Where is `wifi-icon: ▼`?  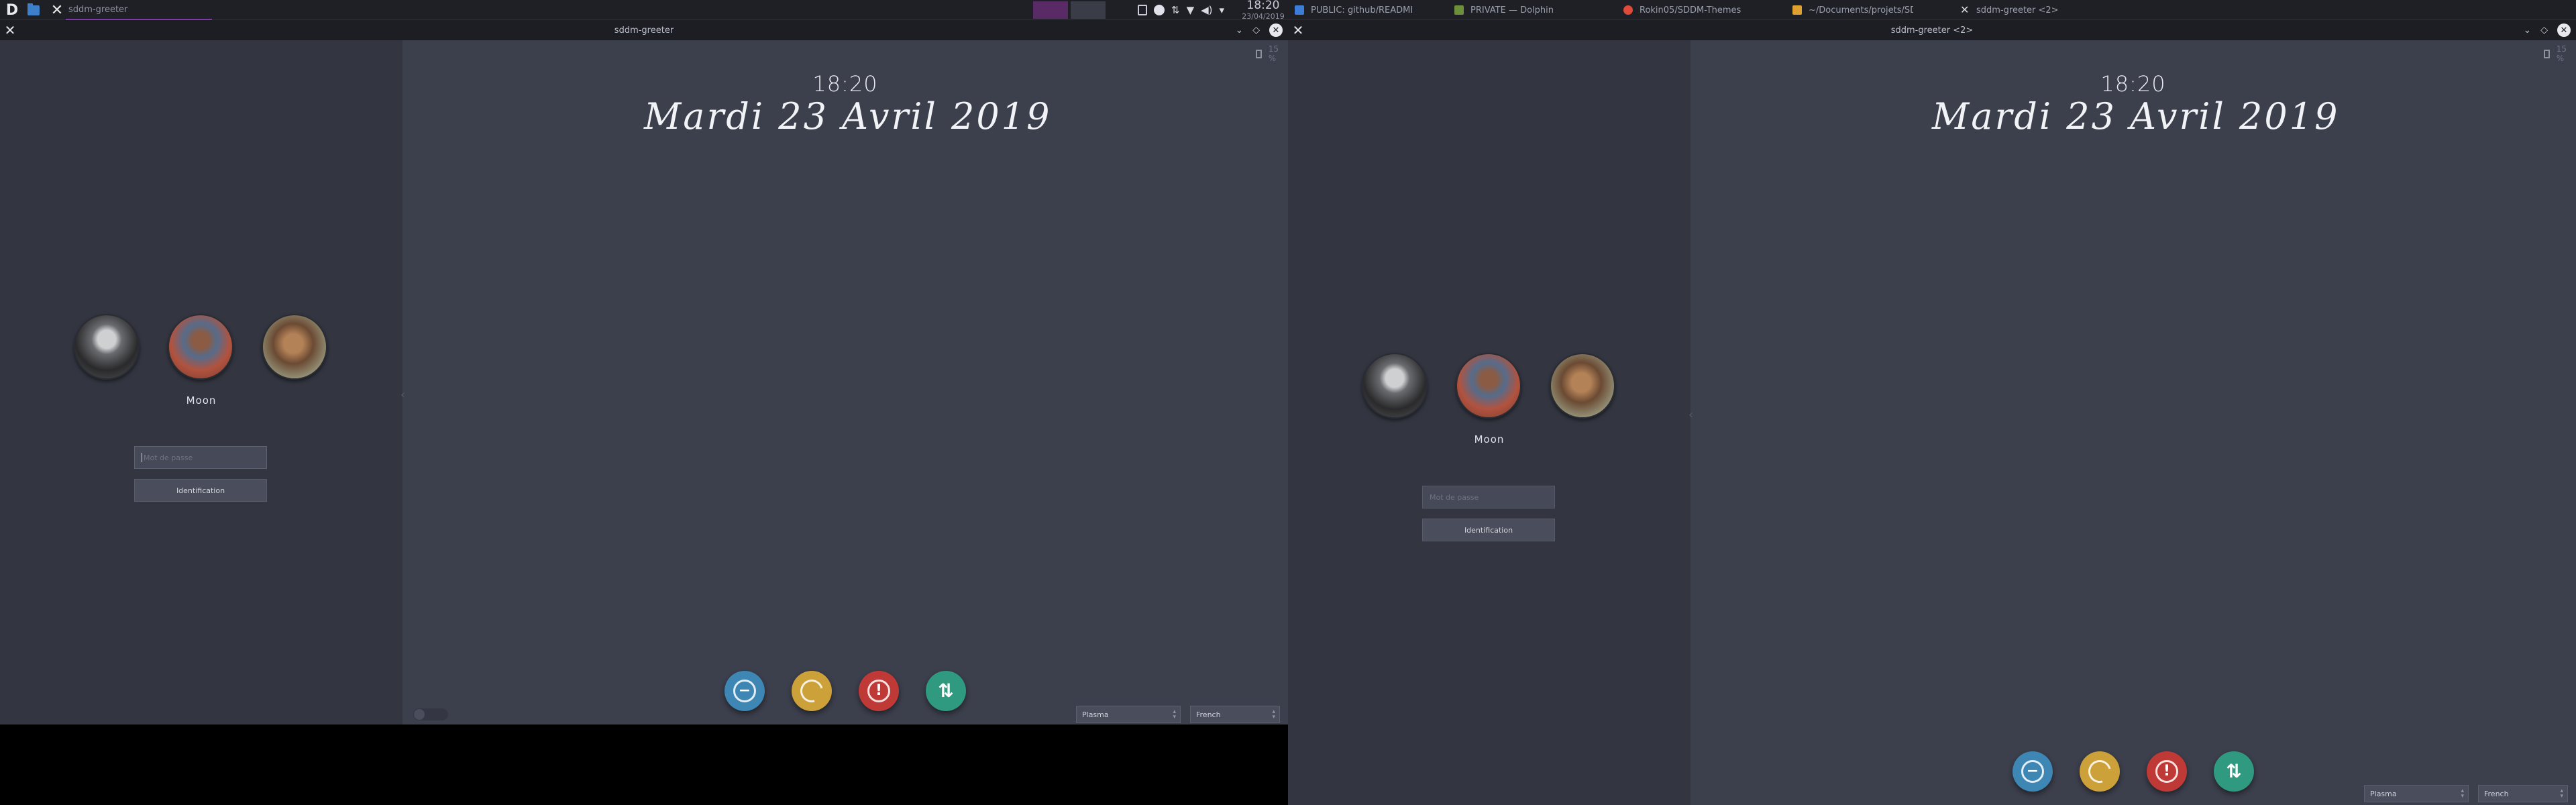
wifi-icon: ▼ is located at coordinates (1191, 10).